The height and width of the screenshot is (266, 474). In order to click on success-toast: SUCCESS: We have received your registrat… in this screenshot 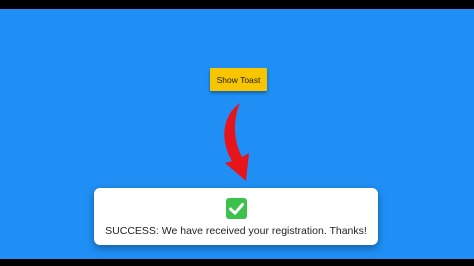, I will do `click(236, 216)`.